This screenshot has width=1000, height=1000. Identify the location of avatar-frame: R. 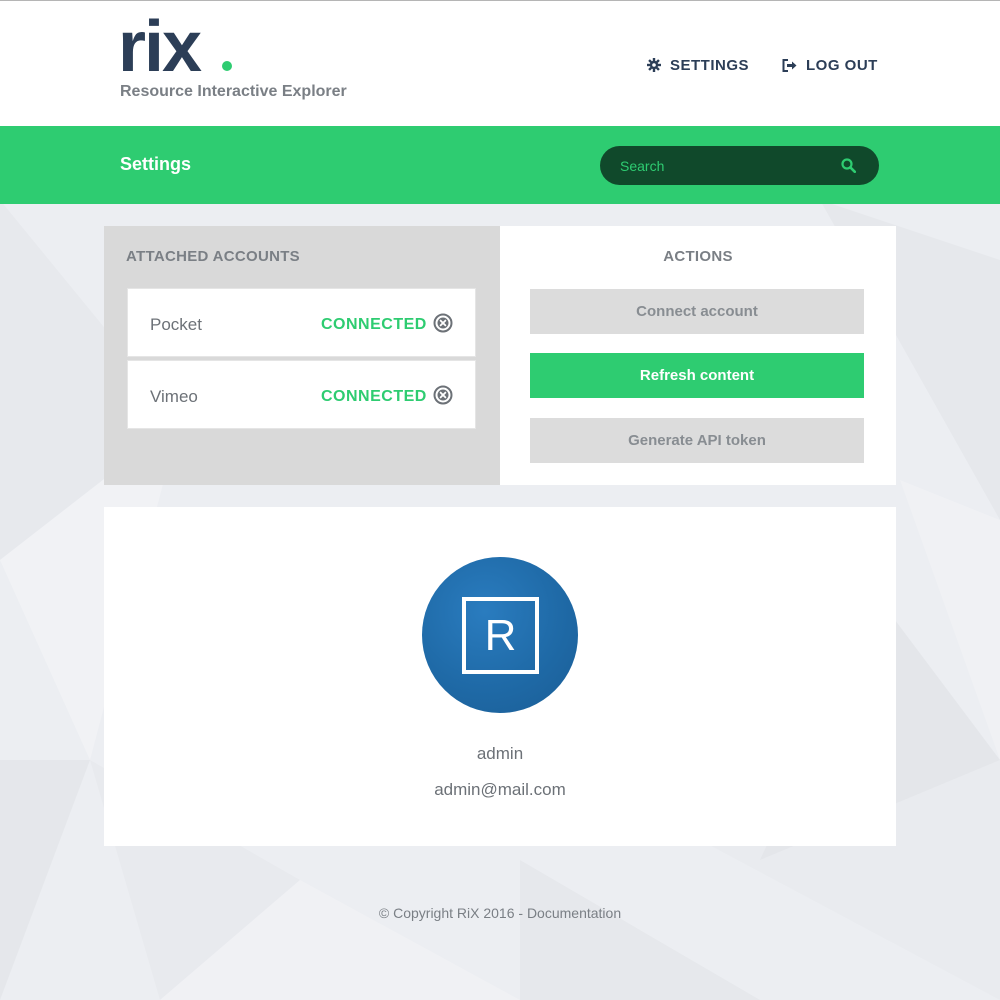
(500, 635).